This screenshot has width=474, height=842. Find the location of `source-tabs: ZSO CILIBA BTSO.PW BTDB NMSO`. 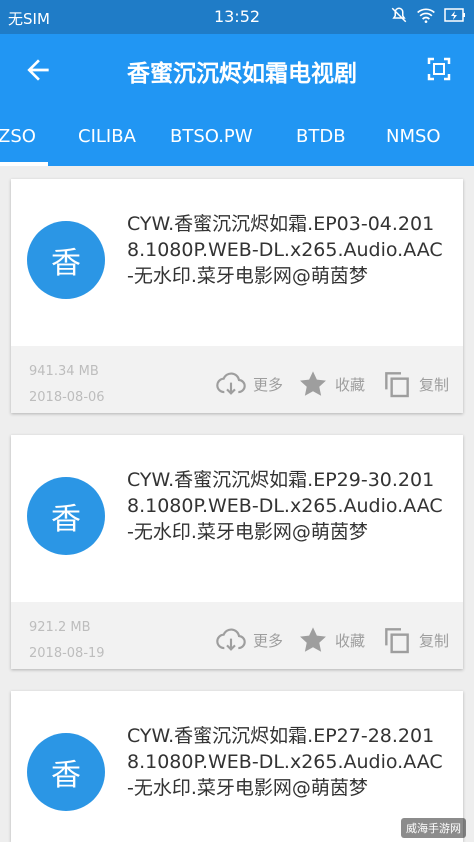

source-tabs: ZSO CILIBA BTSO.PW BTDB NMSO is located at coordinates (237, 137).